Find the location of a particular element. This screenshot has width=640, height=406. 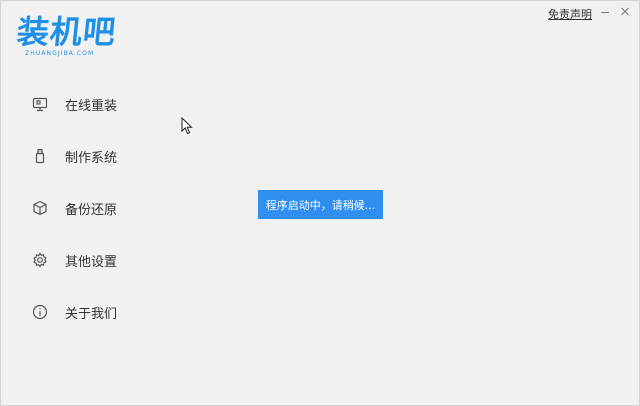

sidebar-menu: 在线重装 制作系统 备份还原 其他设置 关于我们 is located at coordinates (74, 219).